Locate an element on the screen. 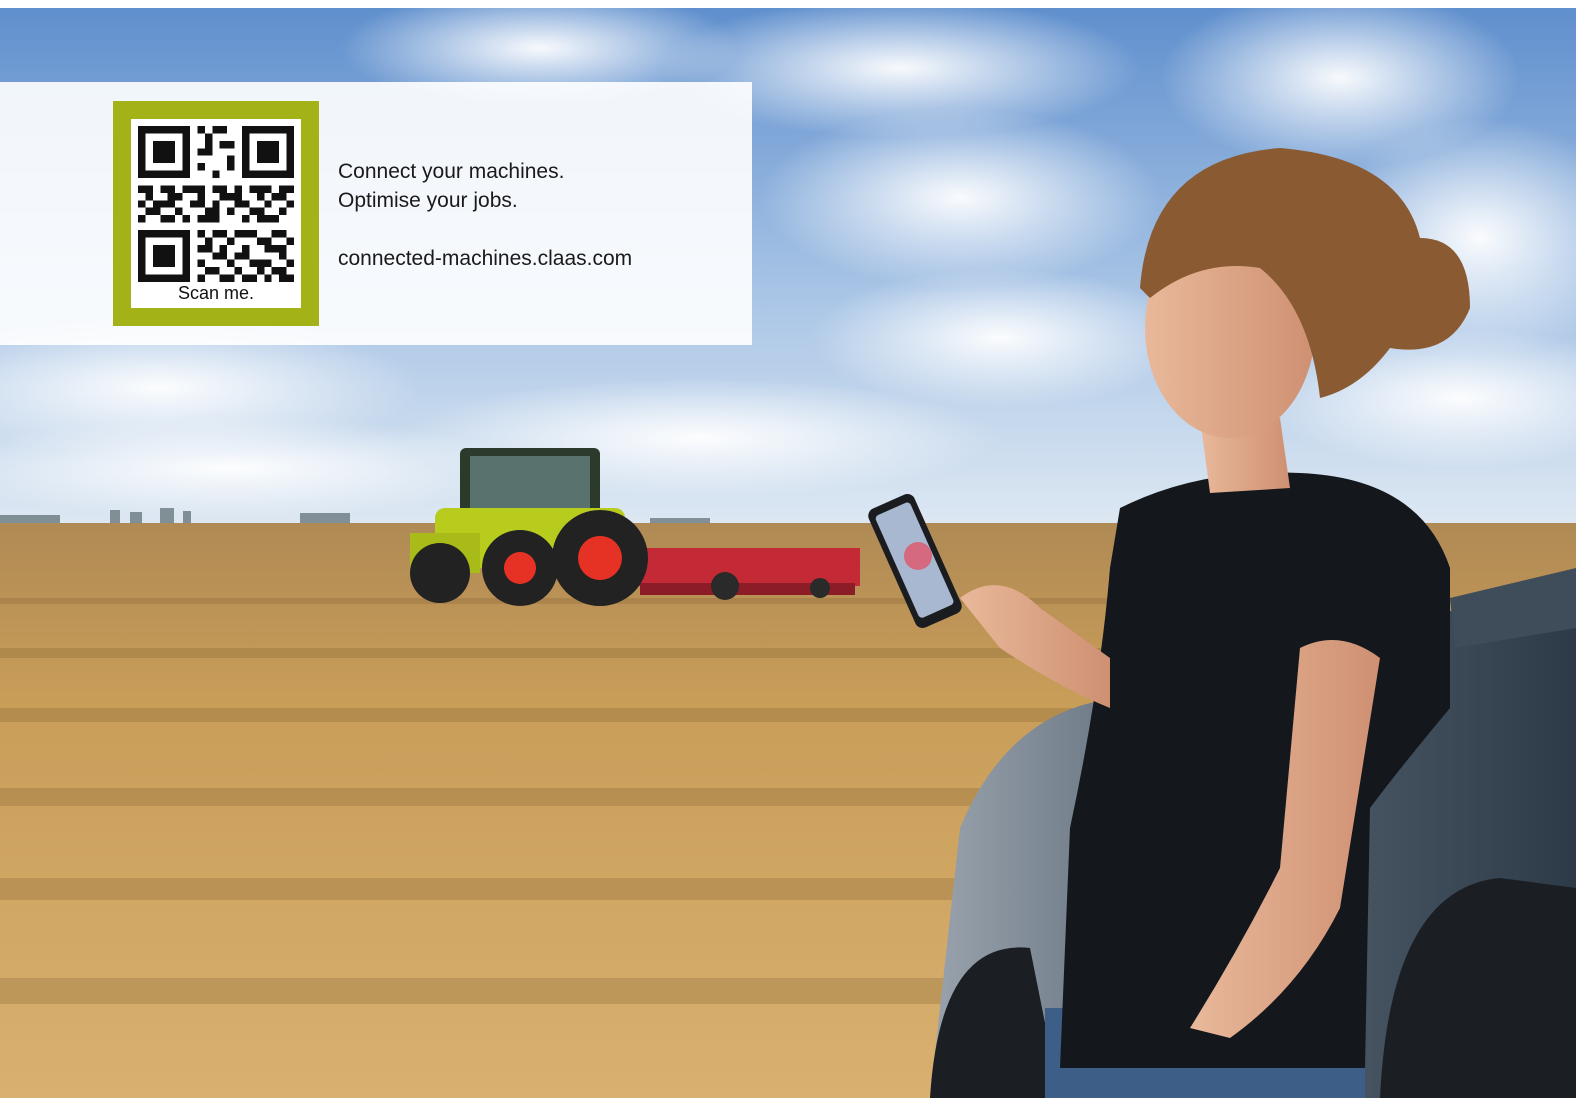  promo-url-link: connected-machines.claas.com is located at coordinates (538, 258).